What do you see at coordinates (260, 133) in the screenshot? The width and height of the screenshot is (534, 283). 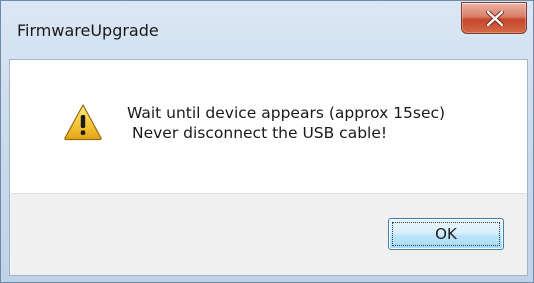 I see `message-line-2: Never disconnect the USB cable!` at bounding box center [260, 133].